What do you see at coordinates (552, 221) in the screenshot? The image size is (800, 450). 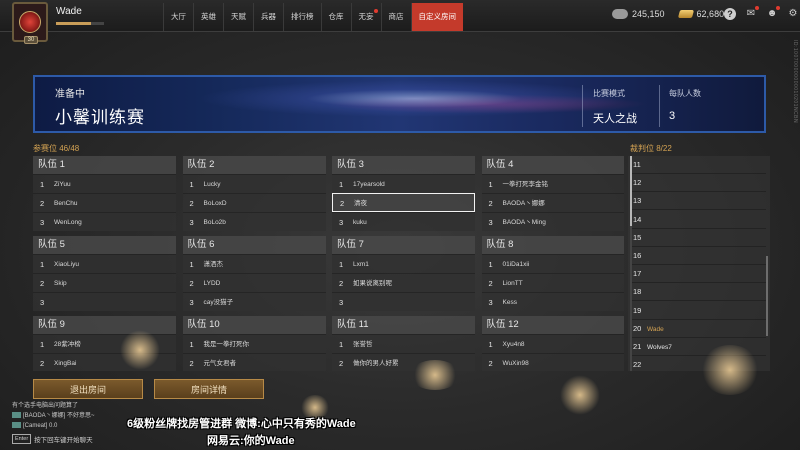 I see `player-slot: 3 BAODA丶Ming` at bounding box center [552, 221].